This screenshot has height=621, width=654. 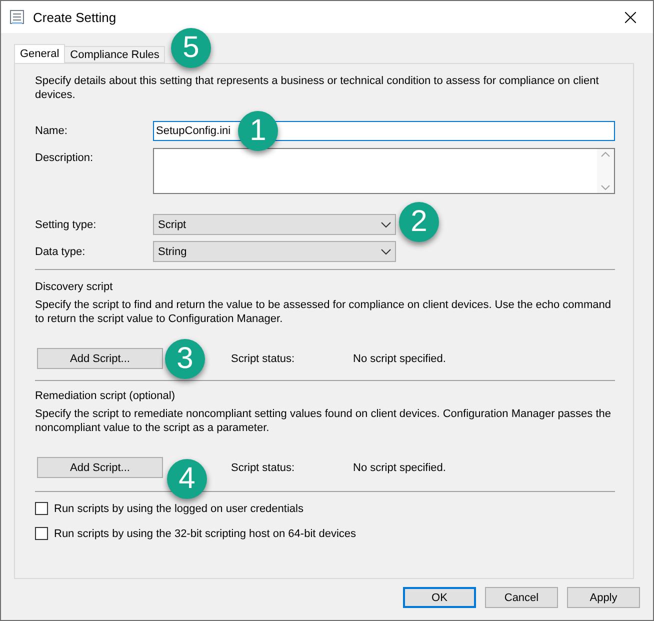 What do you see at coordinates (105, 396) in the screenshot?
I see `section-heading: Remediation script (optional)` at bounding box center [105, 396].